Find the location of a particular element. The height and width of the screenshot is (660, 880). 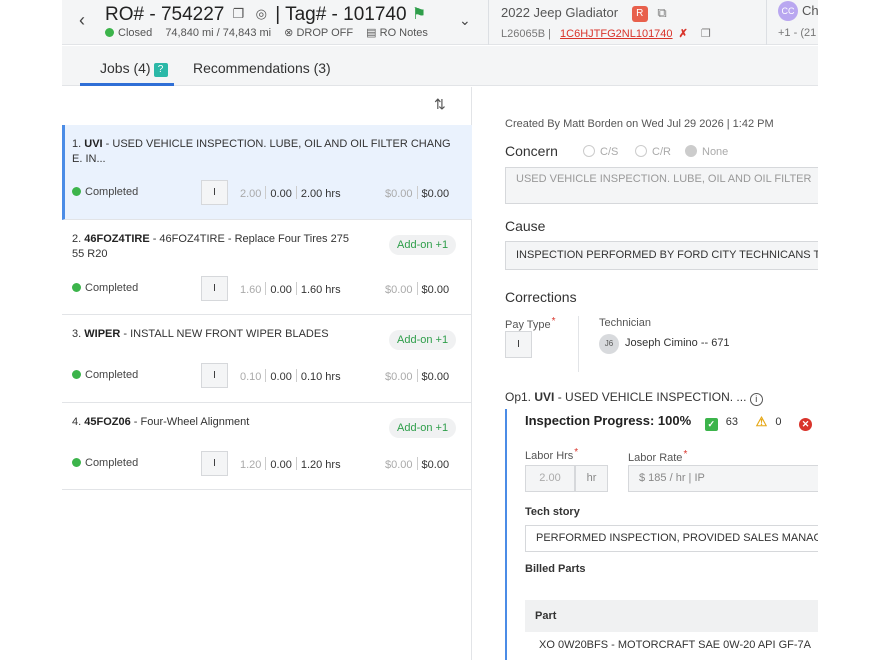

pay-type-select: I is located at coordinates (518, 344).